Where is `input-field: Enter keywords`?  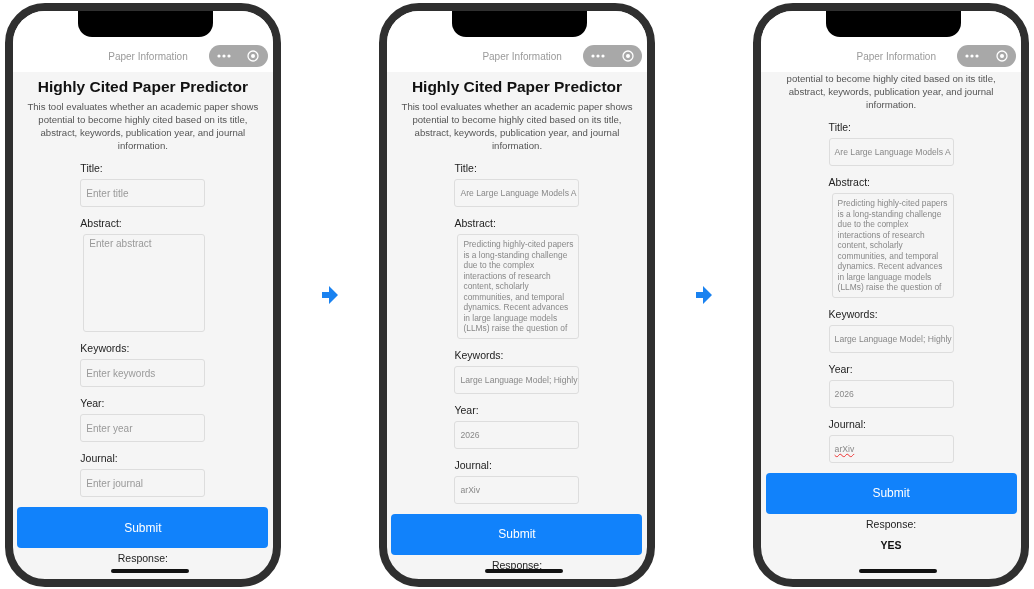
input-field: Enter keywords is located at coordinates (143, 373).